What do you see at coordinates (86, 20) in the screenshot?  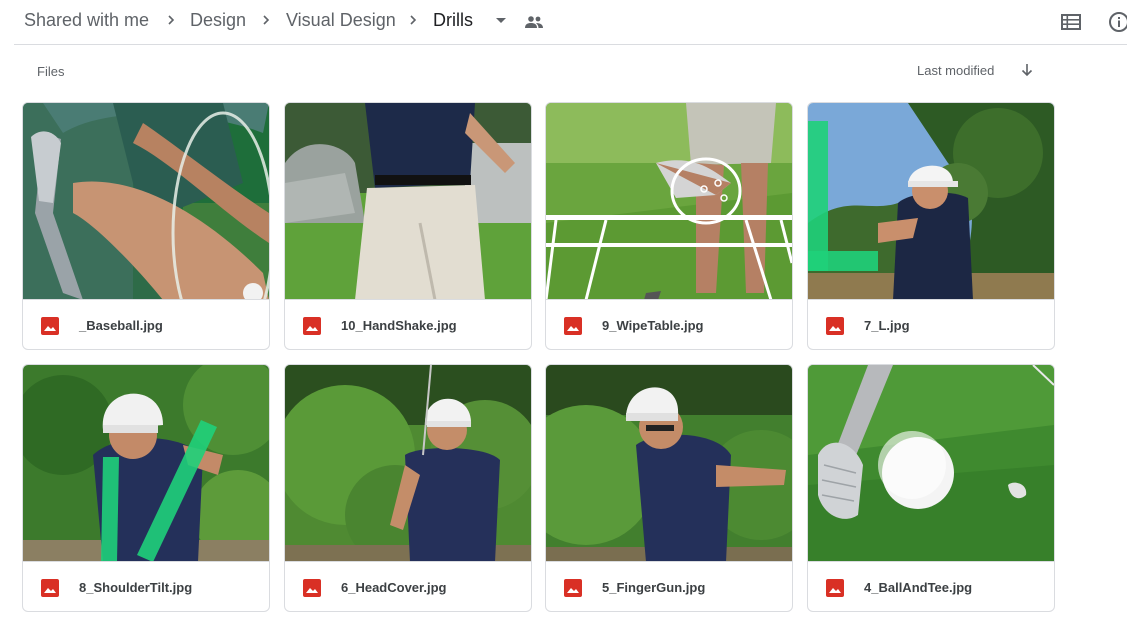 I see `breadcrumb-shared-with-me: Shared with me` at bounding box center [86, 20].